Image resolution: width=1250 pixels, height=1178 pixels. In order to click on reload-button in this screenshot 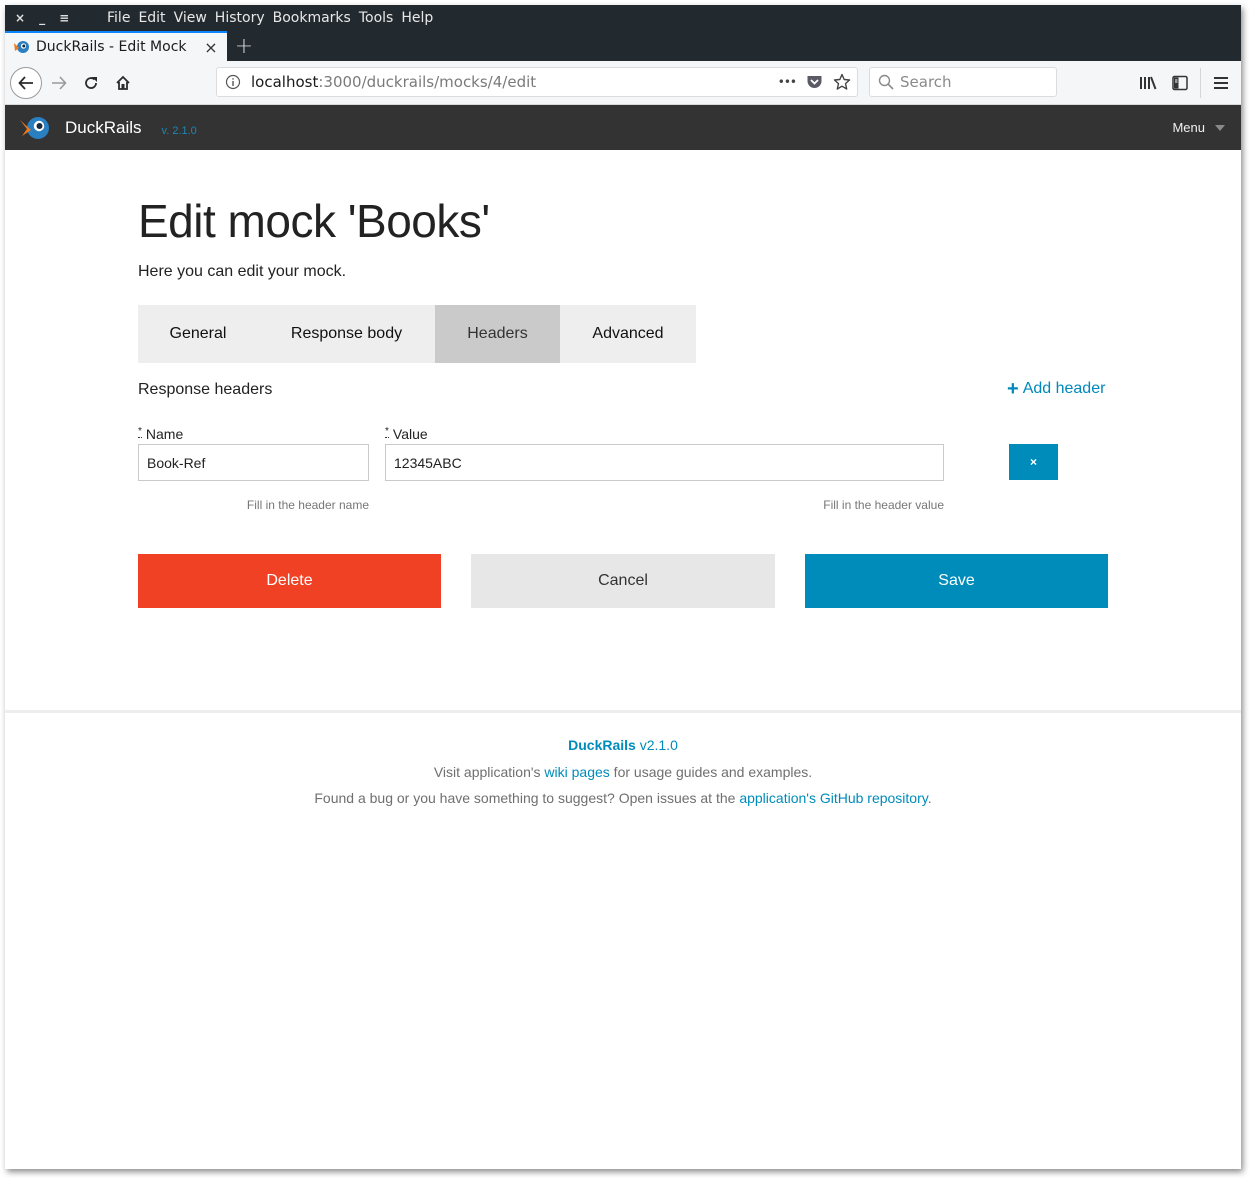, I will do `click(91, 83)`.